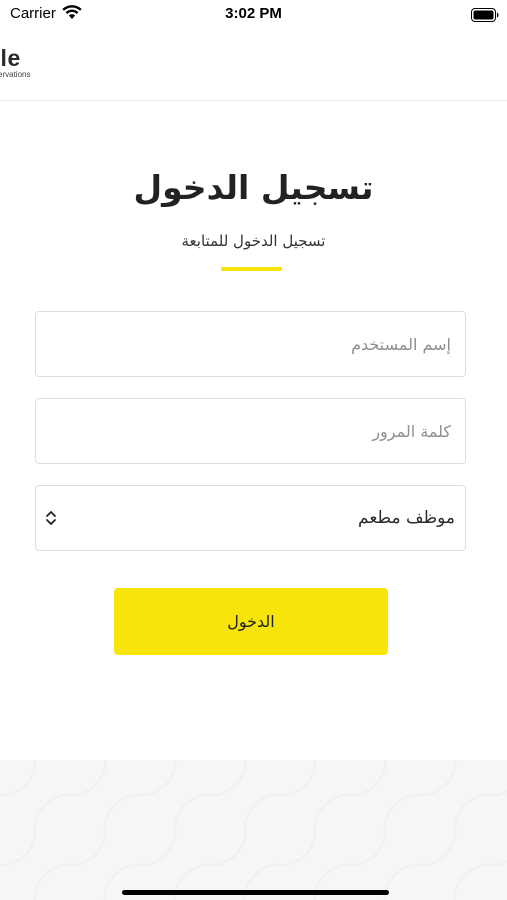  I want to click on password-field, so click(250, 431).